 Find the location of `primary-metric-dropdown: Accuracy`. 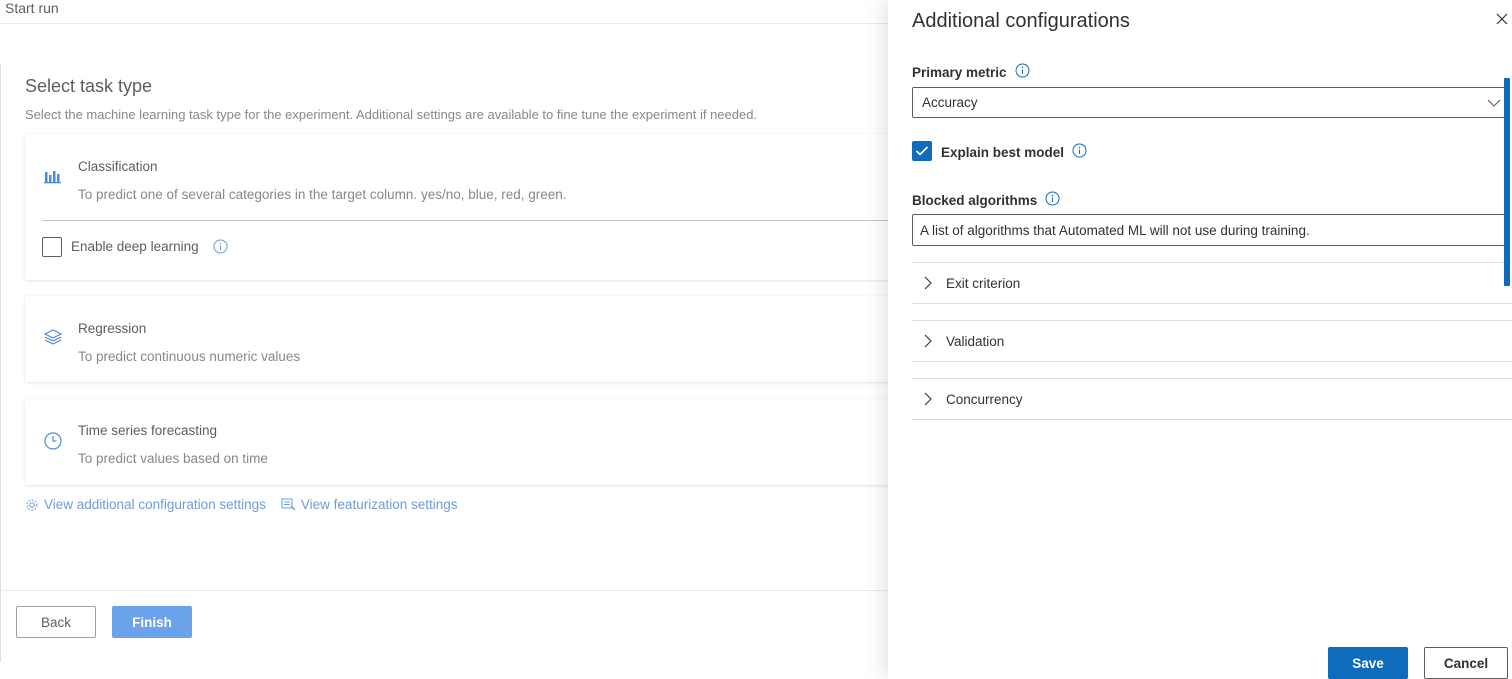

primary-metric-dropdown: Accuracy is located at coordinates (1210, 102).